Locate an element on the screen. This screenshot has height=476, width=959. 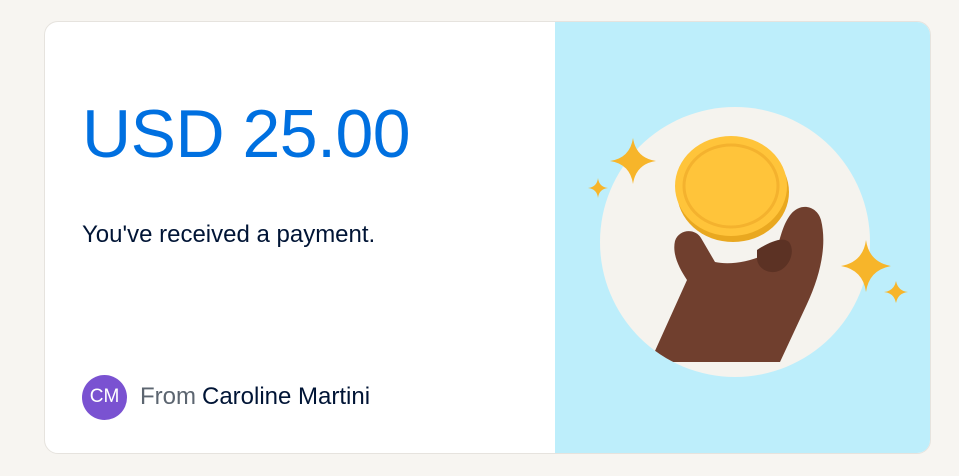
from-label: From is located at coordinates (168, 396).